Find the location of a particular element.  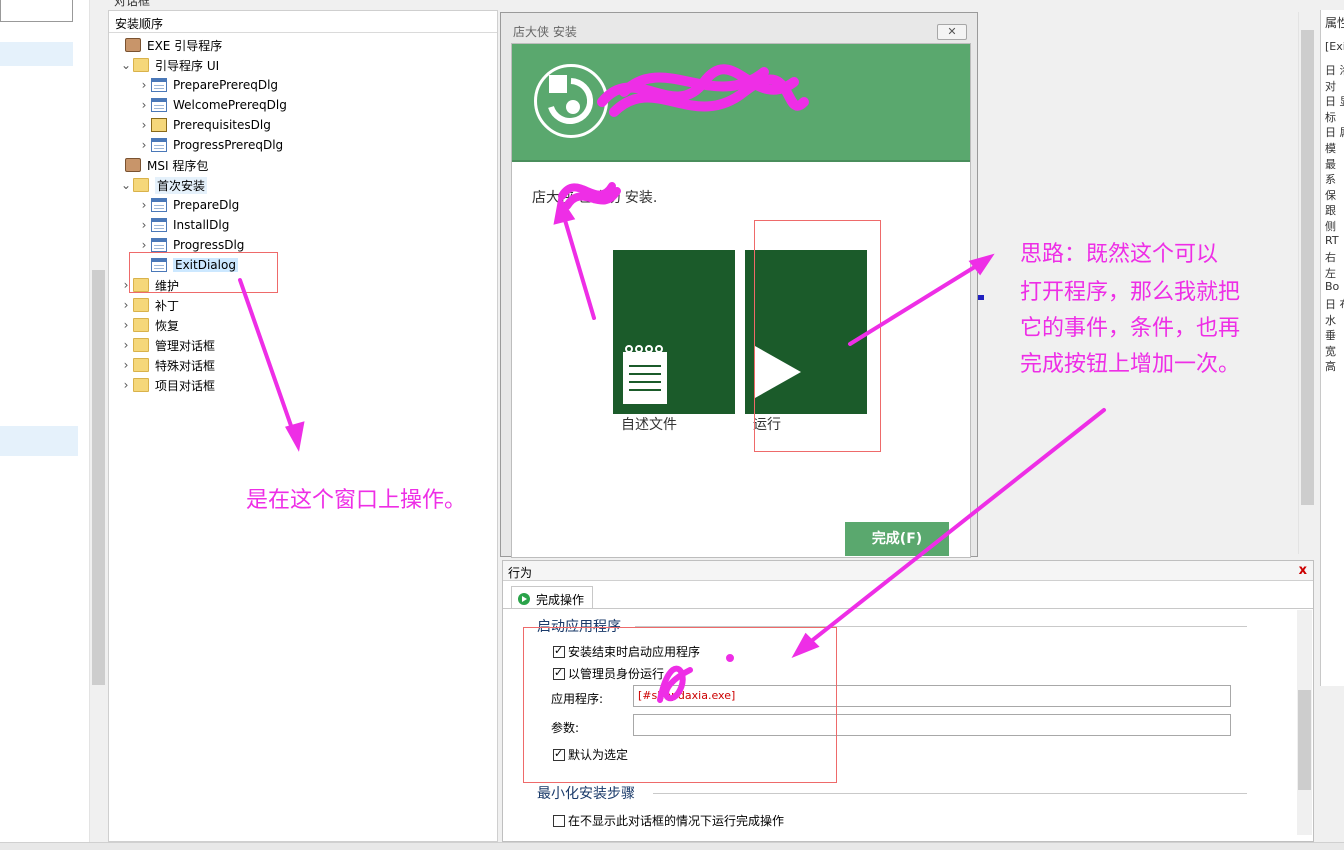

idea-note-line-1: 思路：既然这个可以 is located at coordinates (1119, 254).